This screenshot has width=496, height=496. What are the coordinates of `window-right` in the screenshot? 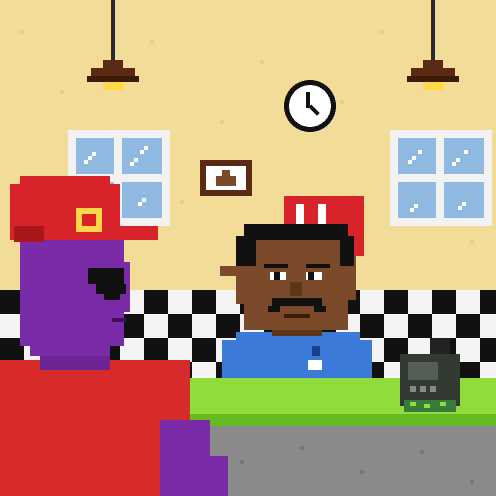 It's located at (441, 178).